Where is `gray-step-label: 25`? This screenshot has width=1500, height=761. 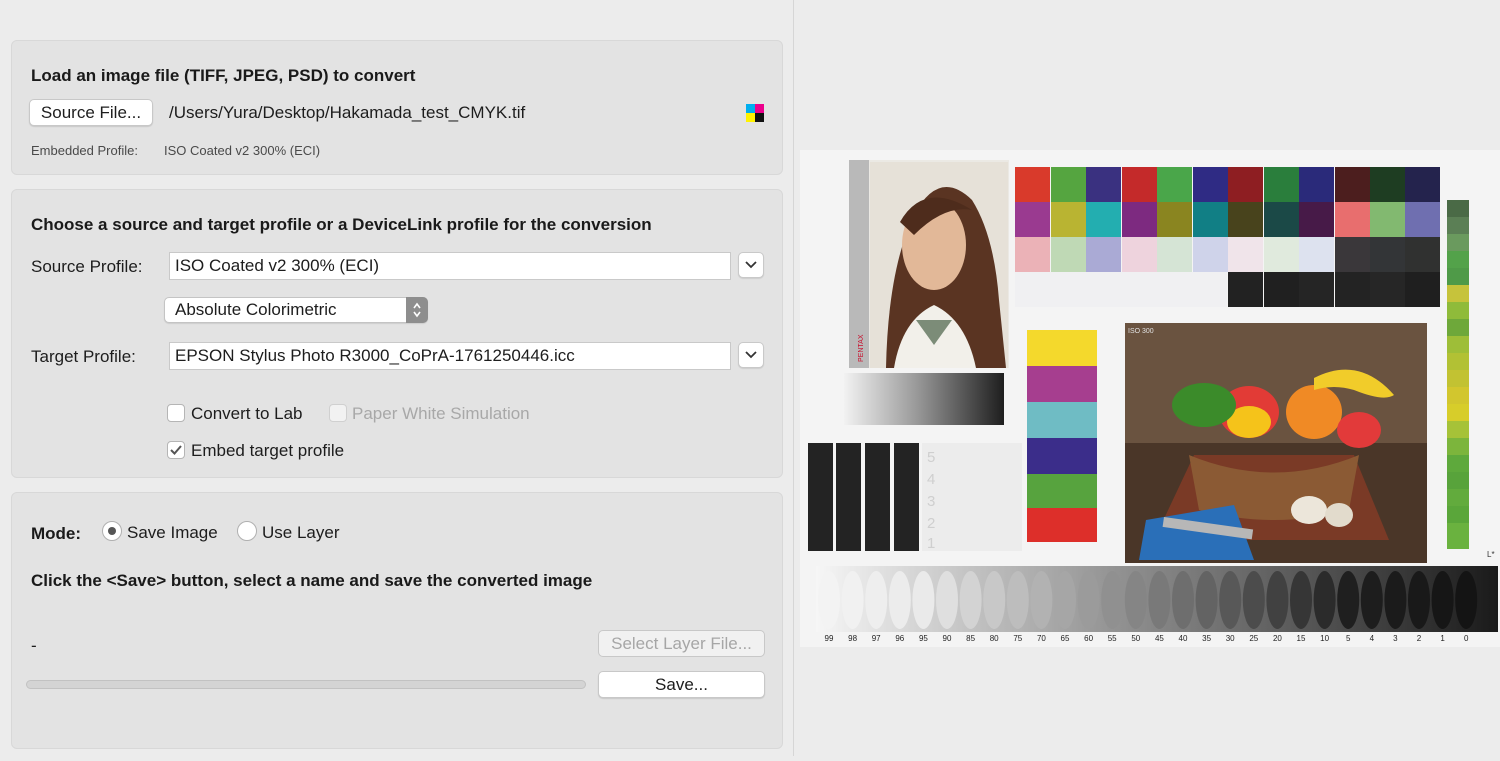
gray-step-label: 25 is located at coordinates (1253, 638).